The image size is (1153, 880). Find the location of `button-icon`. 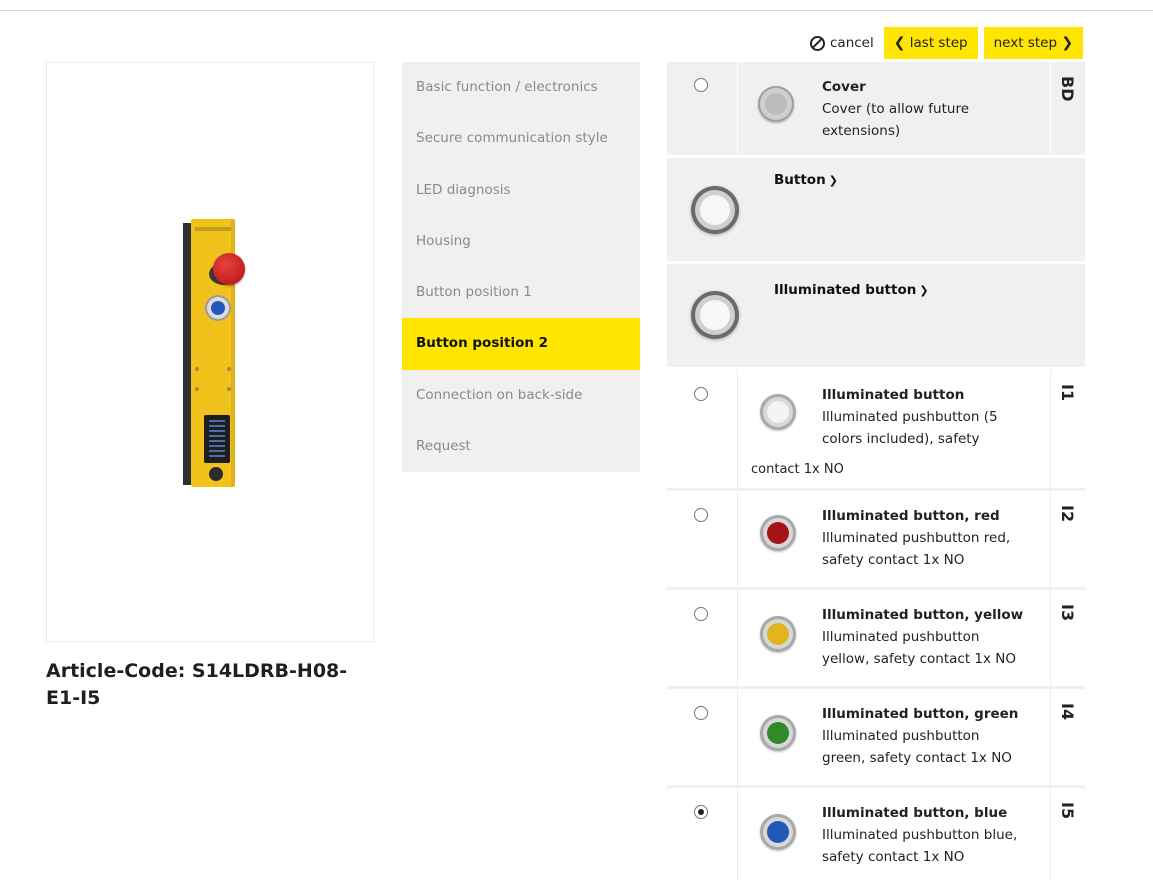

button-icon is located at coordinates (715, 210).